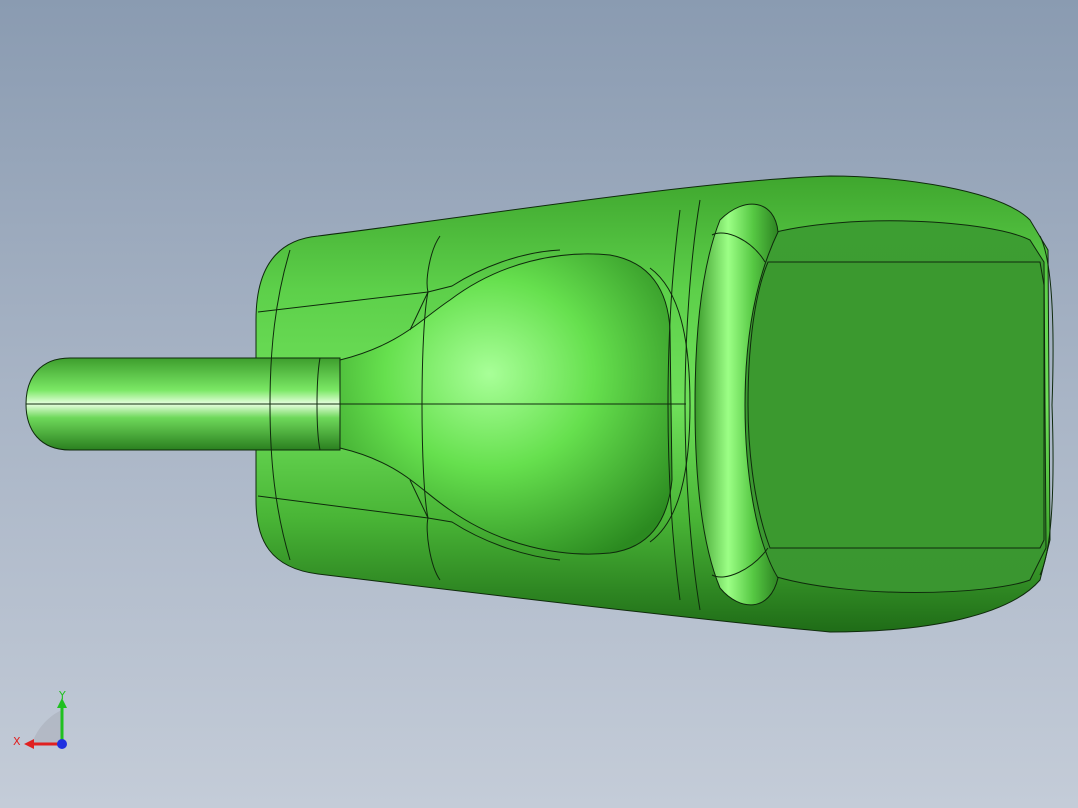  What do you see at coordinates (62, 744) in the screenshot?
I see `z-axis-dot` at bounding box center [62, 744].